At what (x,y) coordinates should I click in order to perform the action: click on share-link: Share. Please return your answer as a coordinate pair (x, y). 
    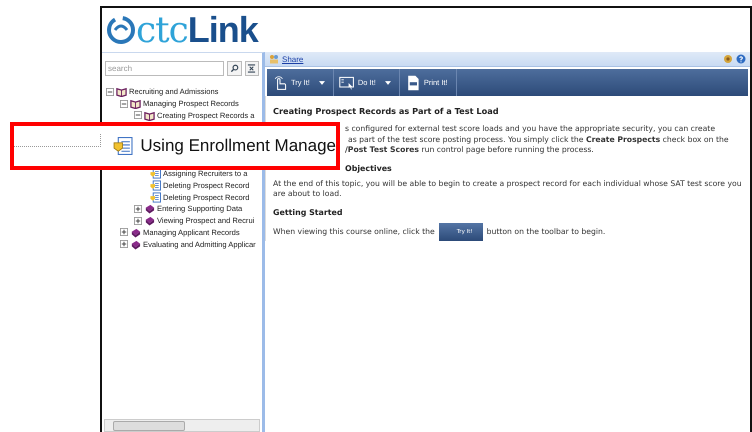
    Looking at the image, I should click on (293, 59).